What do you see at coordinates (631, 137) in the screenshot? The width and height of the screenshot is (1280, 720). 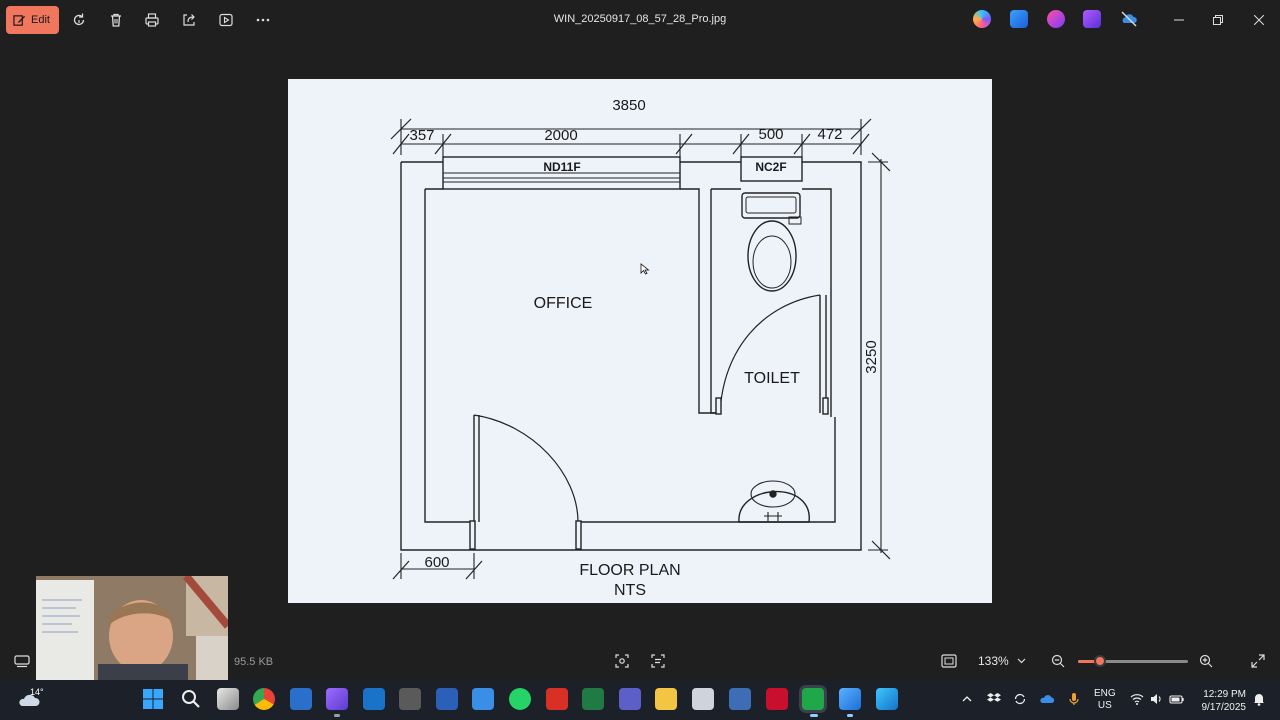 I see `dim-line-overall` at bounding box center [631, 137].